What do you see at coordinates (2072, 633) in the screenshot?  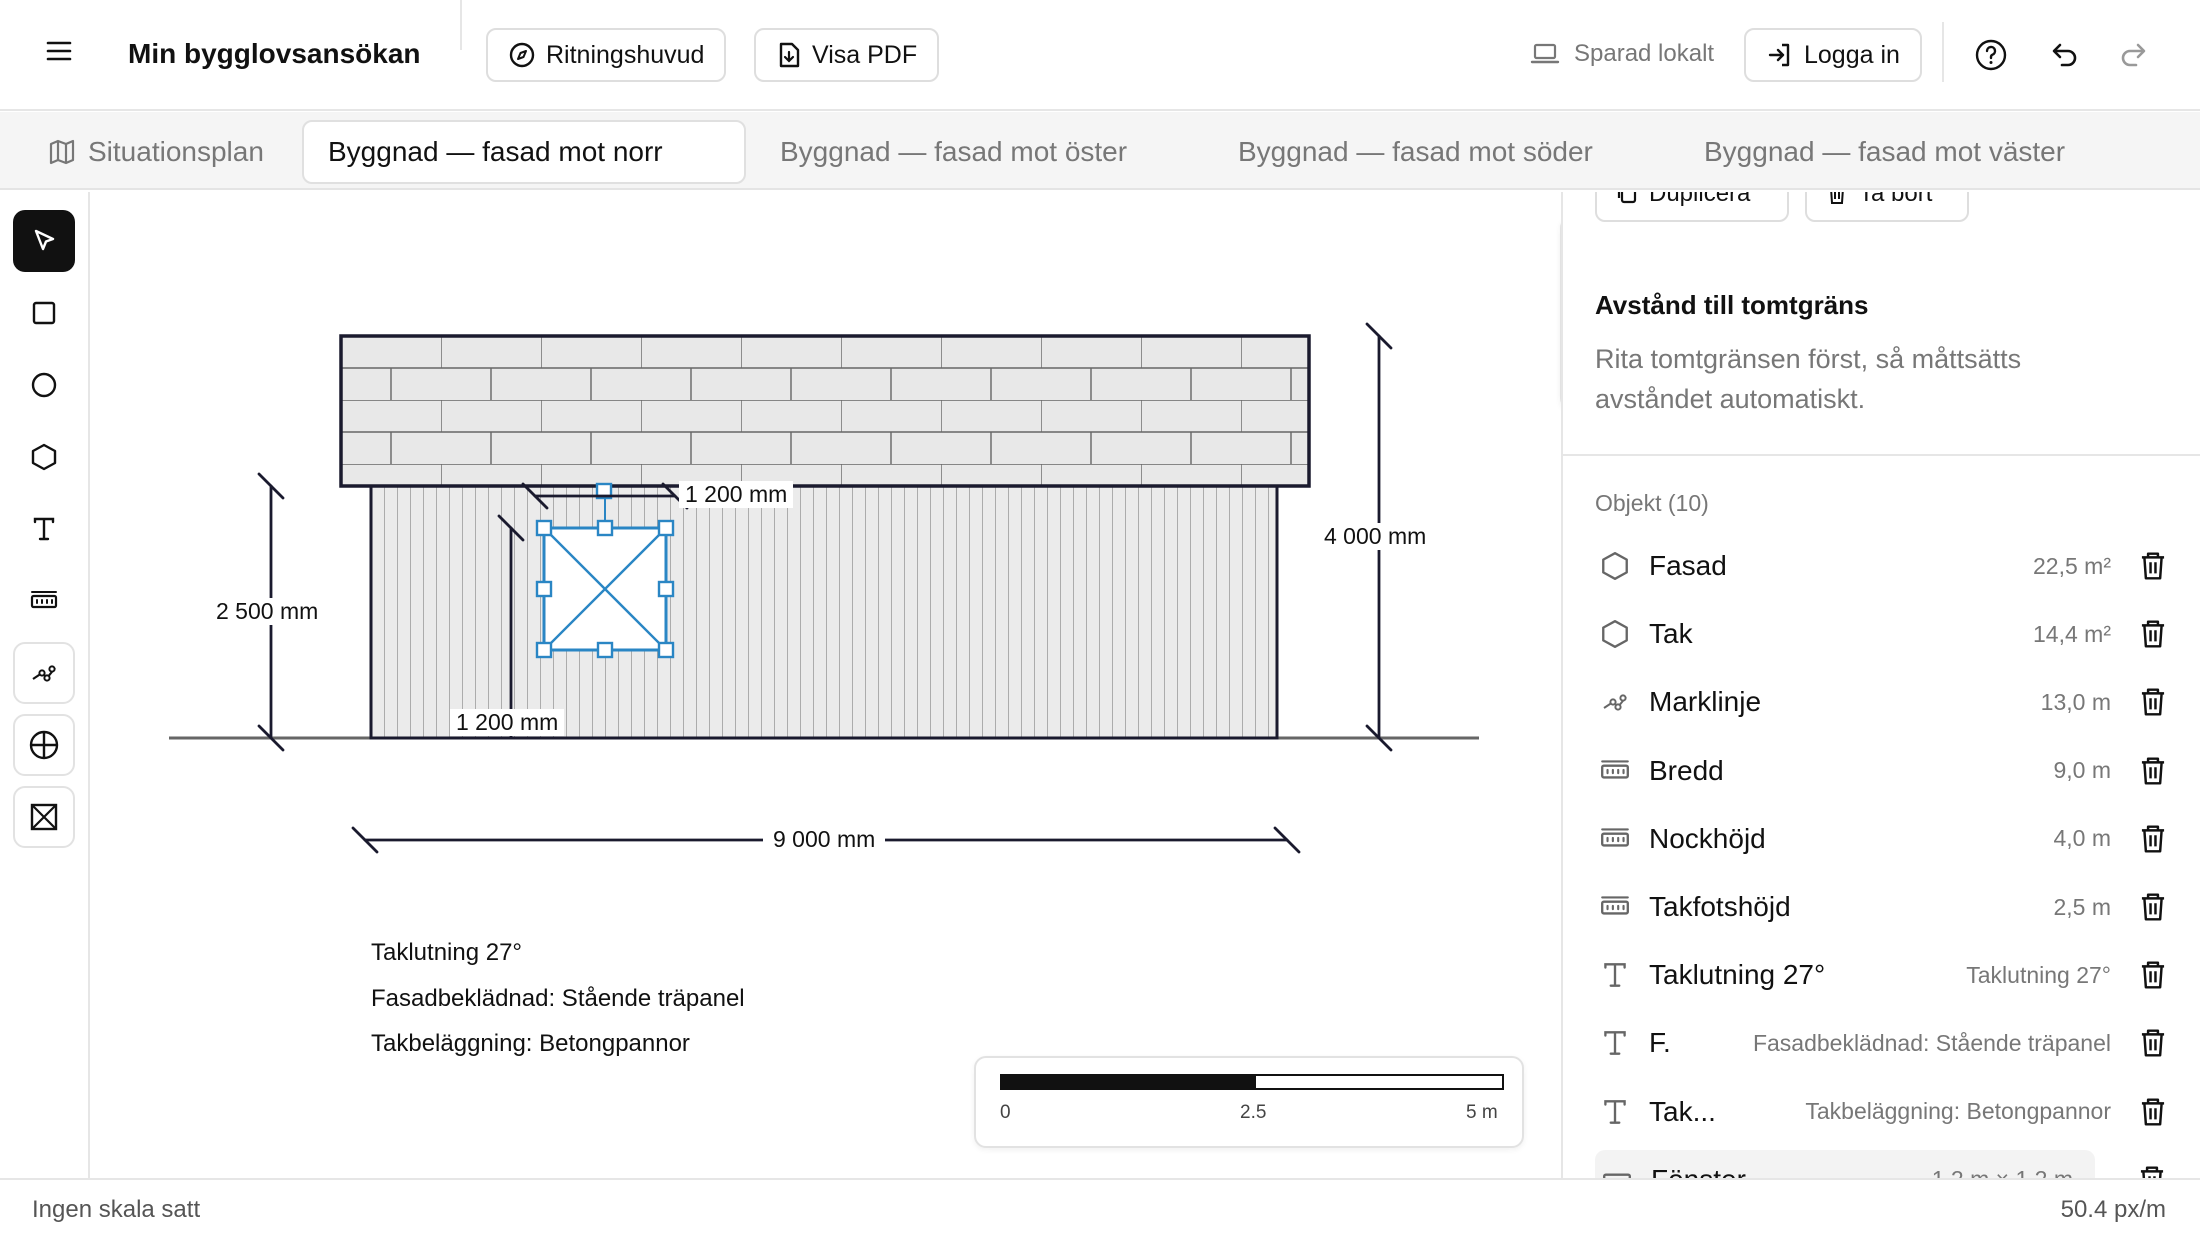 I see `object-value: 14,4 m²` at bounding box center [2072, 633].